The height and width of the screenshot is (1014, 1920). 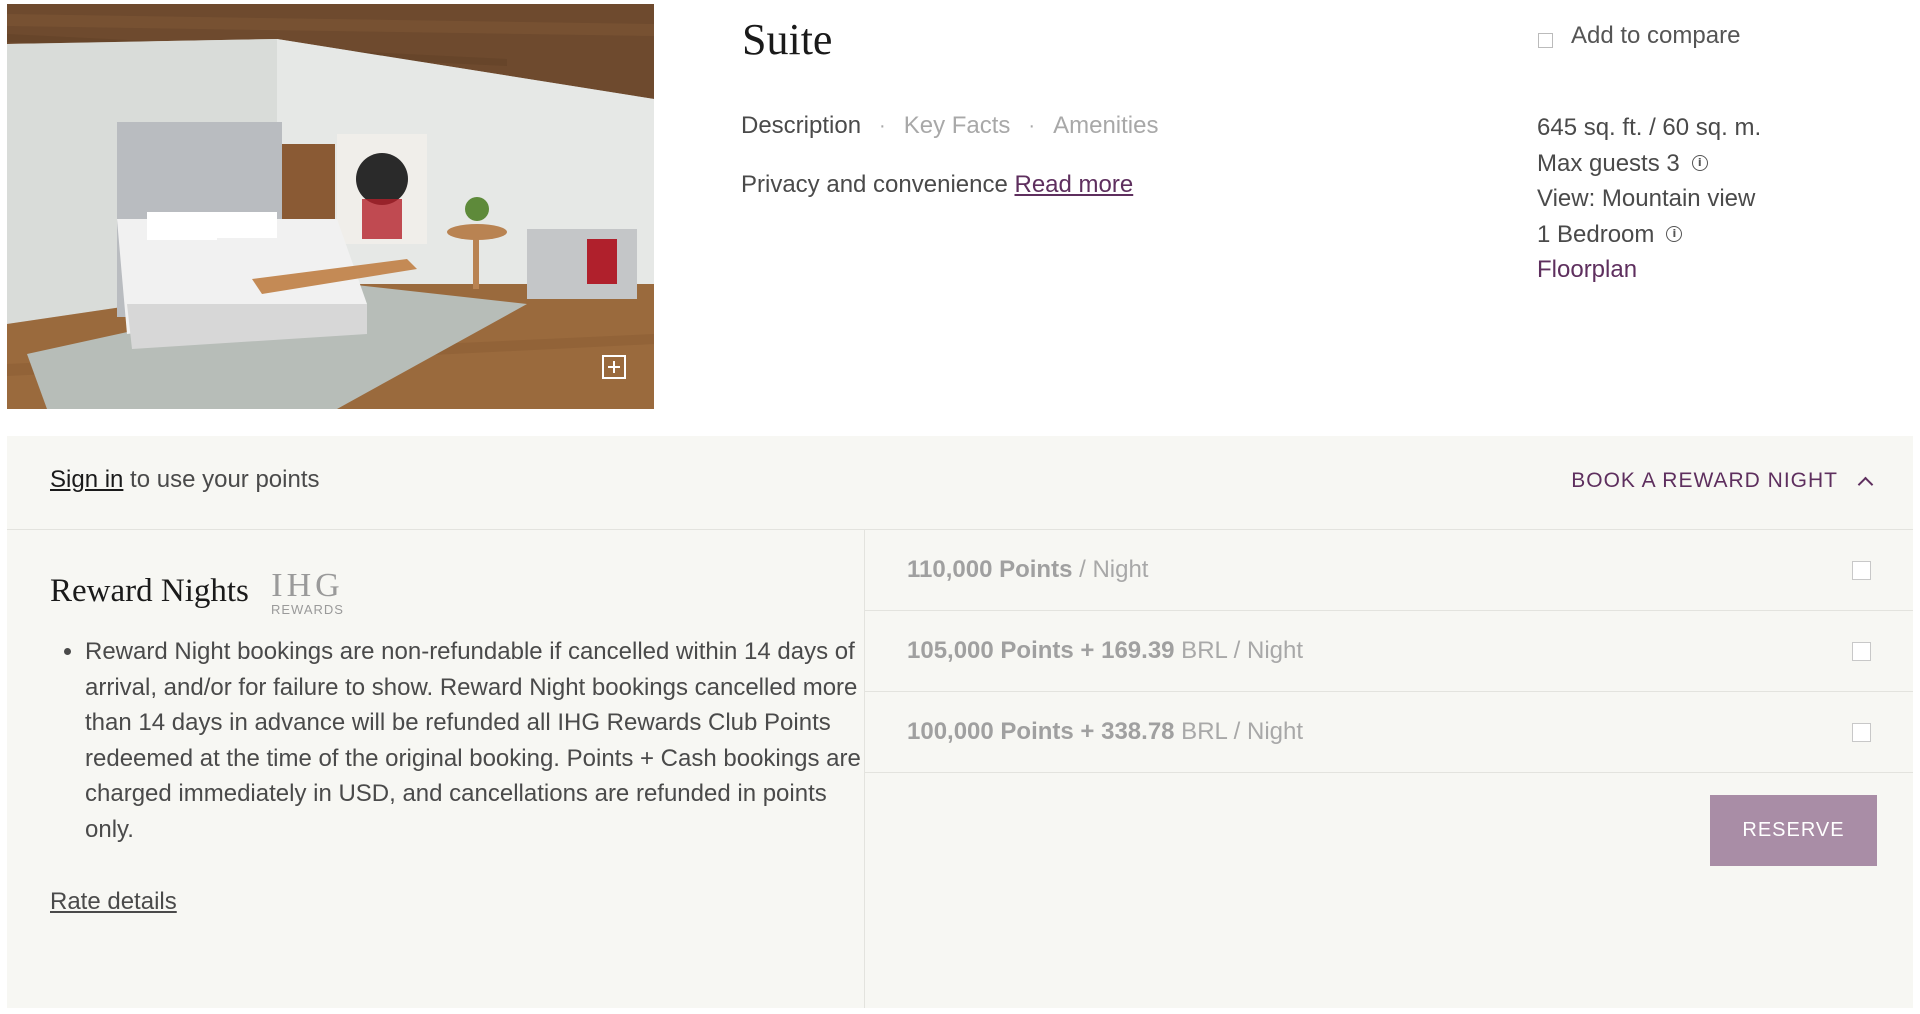 I want to click on book-reward-night-toggle: BOOK A REWARD NIGHT, so click(x=1722, y=481).